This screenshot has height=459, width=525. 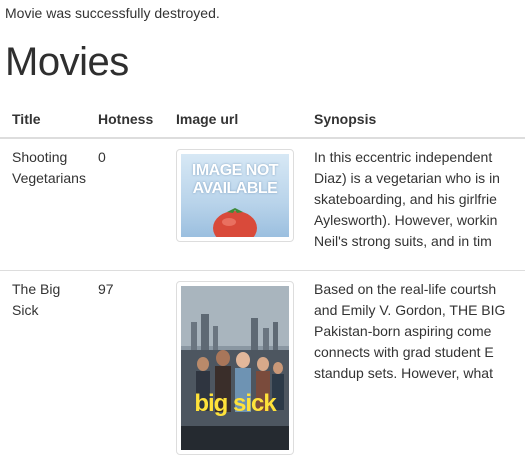 I want to click on image-cell: big sick, so click(x=245, y=364).